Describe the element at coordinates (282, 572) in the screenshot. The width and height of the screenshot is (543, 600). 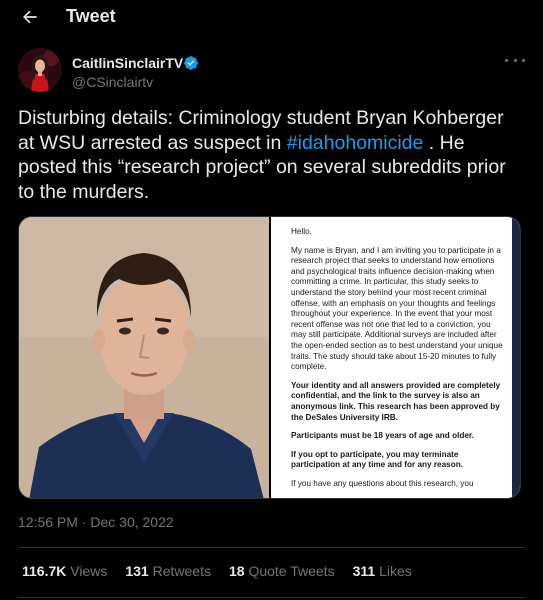
I see `quote-tweets-stat: 18 Quote Tweets` at that location.